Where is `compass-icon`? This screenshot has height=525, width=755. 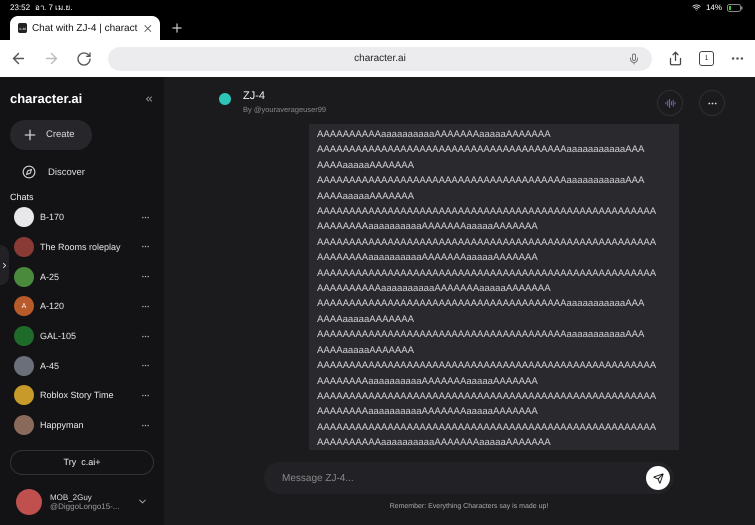 compass-icon is located at coordinates (29, 172).